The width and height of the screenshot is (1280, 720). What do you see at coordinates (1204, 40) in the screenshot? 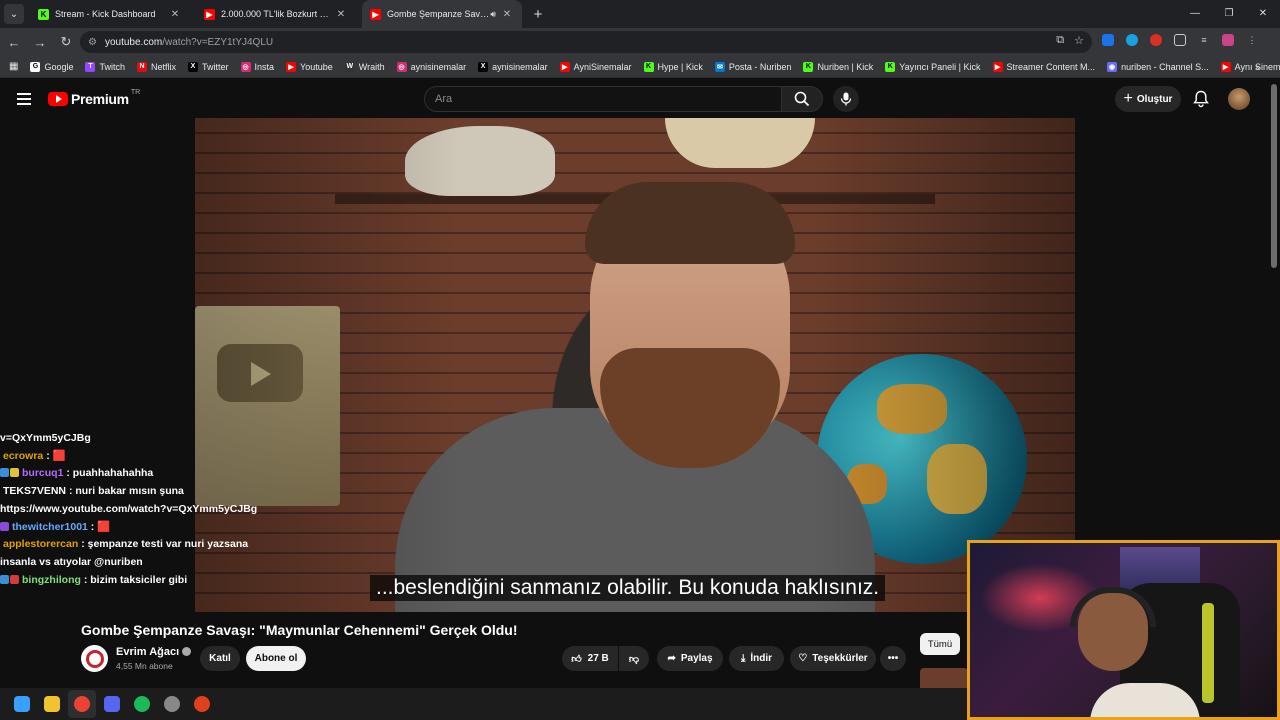
I see `reading-list-icon: ≡` at bounding box center [1204, 40].